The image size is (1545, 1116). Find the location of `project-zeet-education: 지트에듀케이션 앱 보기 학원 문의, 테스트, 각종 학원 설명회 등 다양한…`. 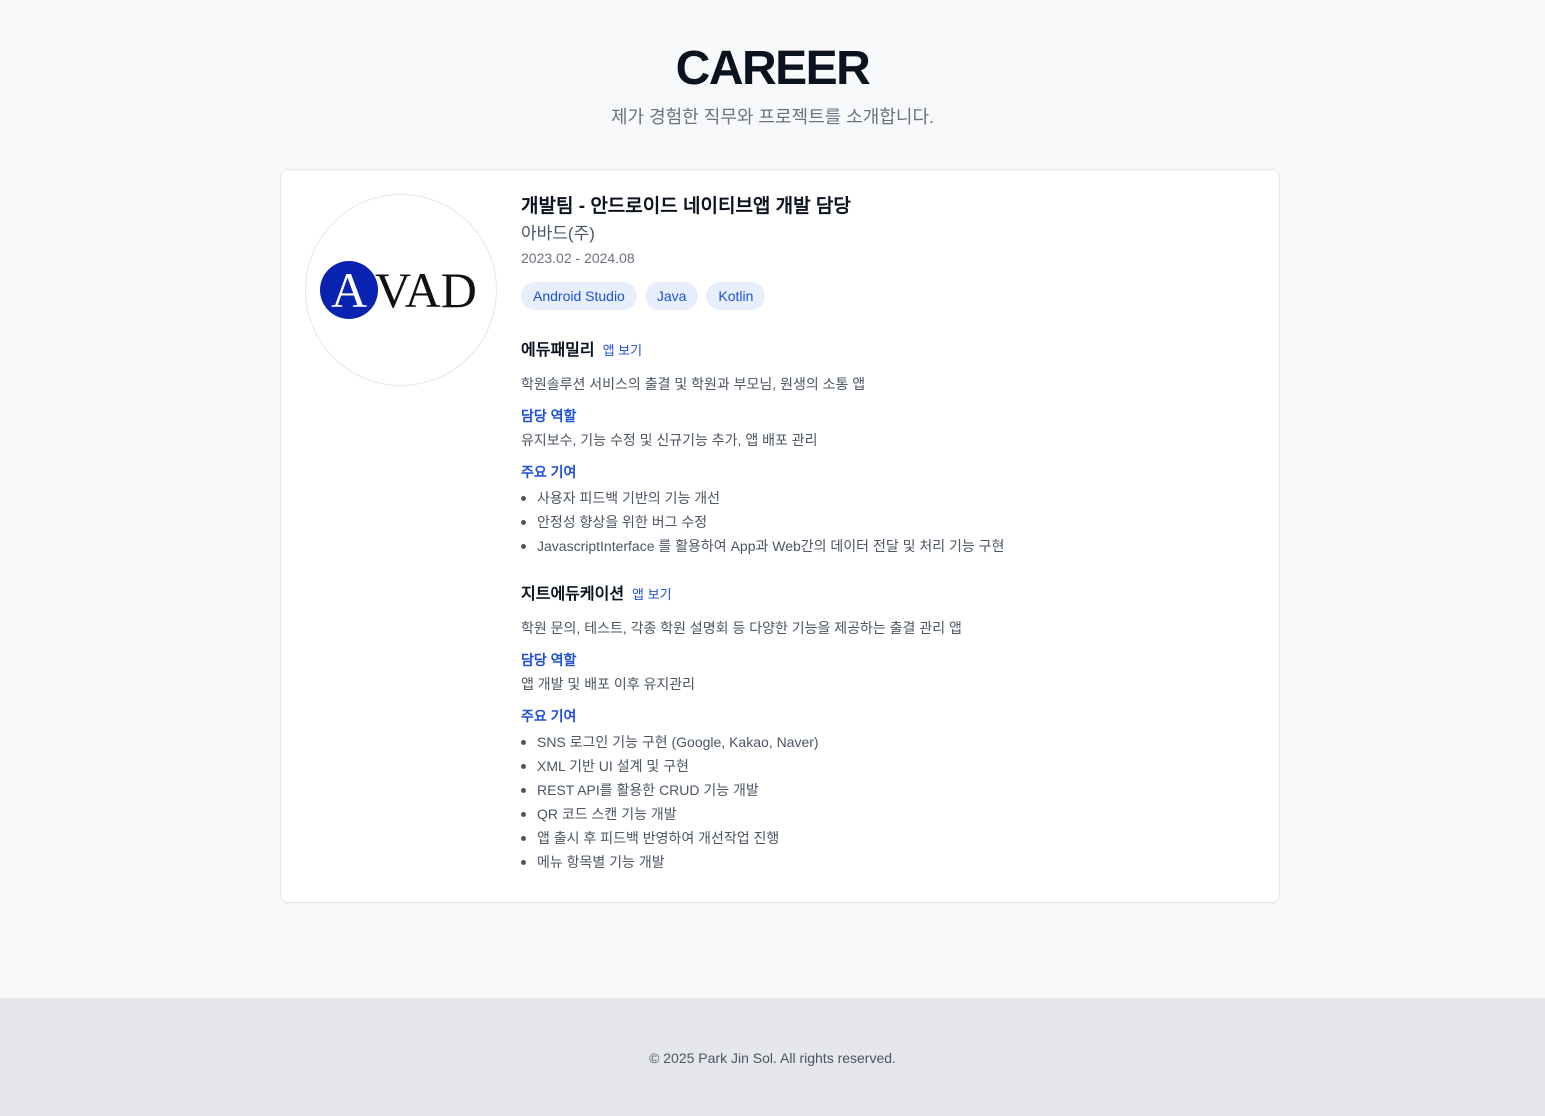

project-zeet-education: 지트에듀케이션 앱 보기 학원 문의, 테스트, 각종 학원 설명회 등 다양한… is located at coordinates (881, 729).